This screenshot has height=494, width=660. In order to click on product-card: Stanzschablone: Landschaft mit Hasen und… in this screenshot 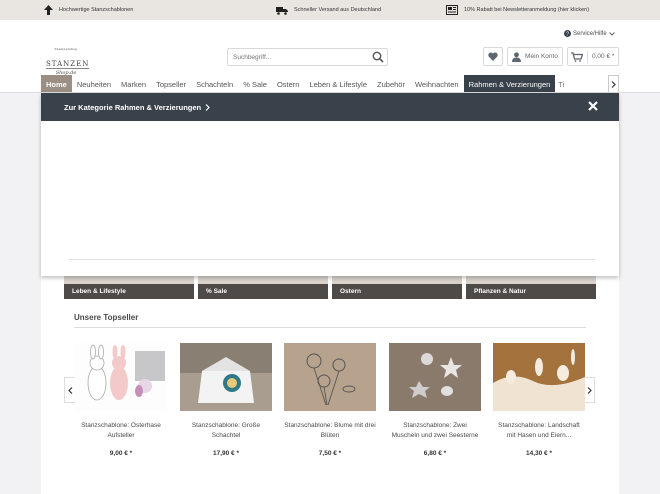, I will do `click(539, 400)`.